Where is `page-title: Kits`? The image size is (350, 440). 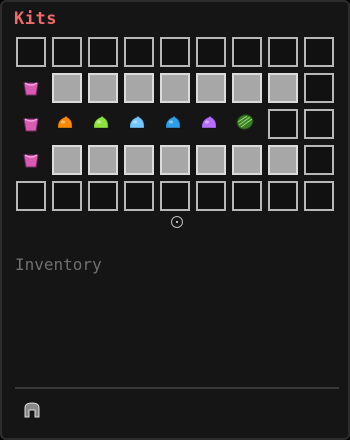 page-title: Kits is located at coordinates (35, 19).